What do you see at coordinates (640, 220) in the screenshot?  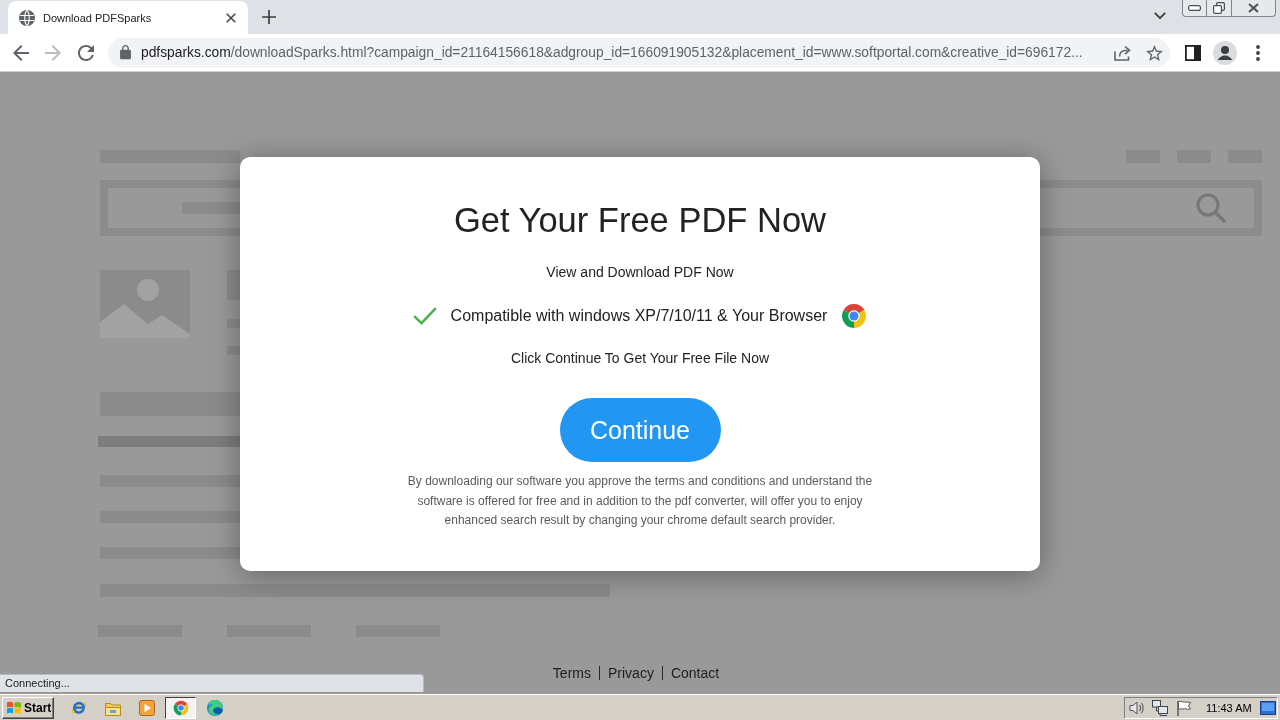 I see `dialog-title: Get Your Free PDF Now` at bounding box center [640, 220].